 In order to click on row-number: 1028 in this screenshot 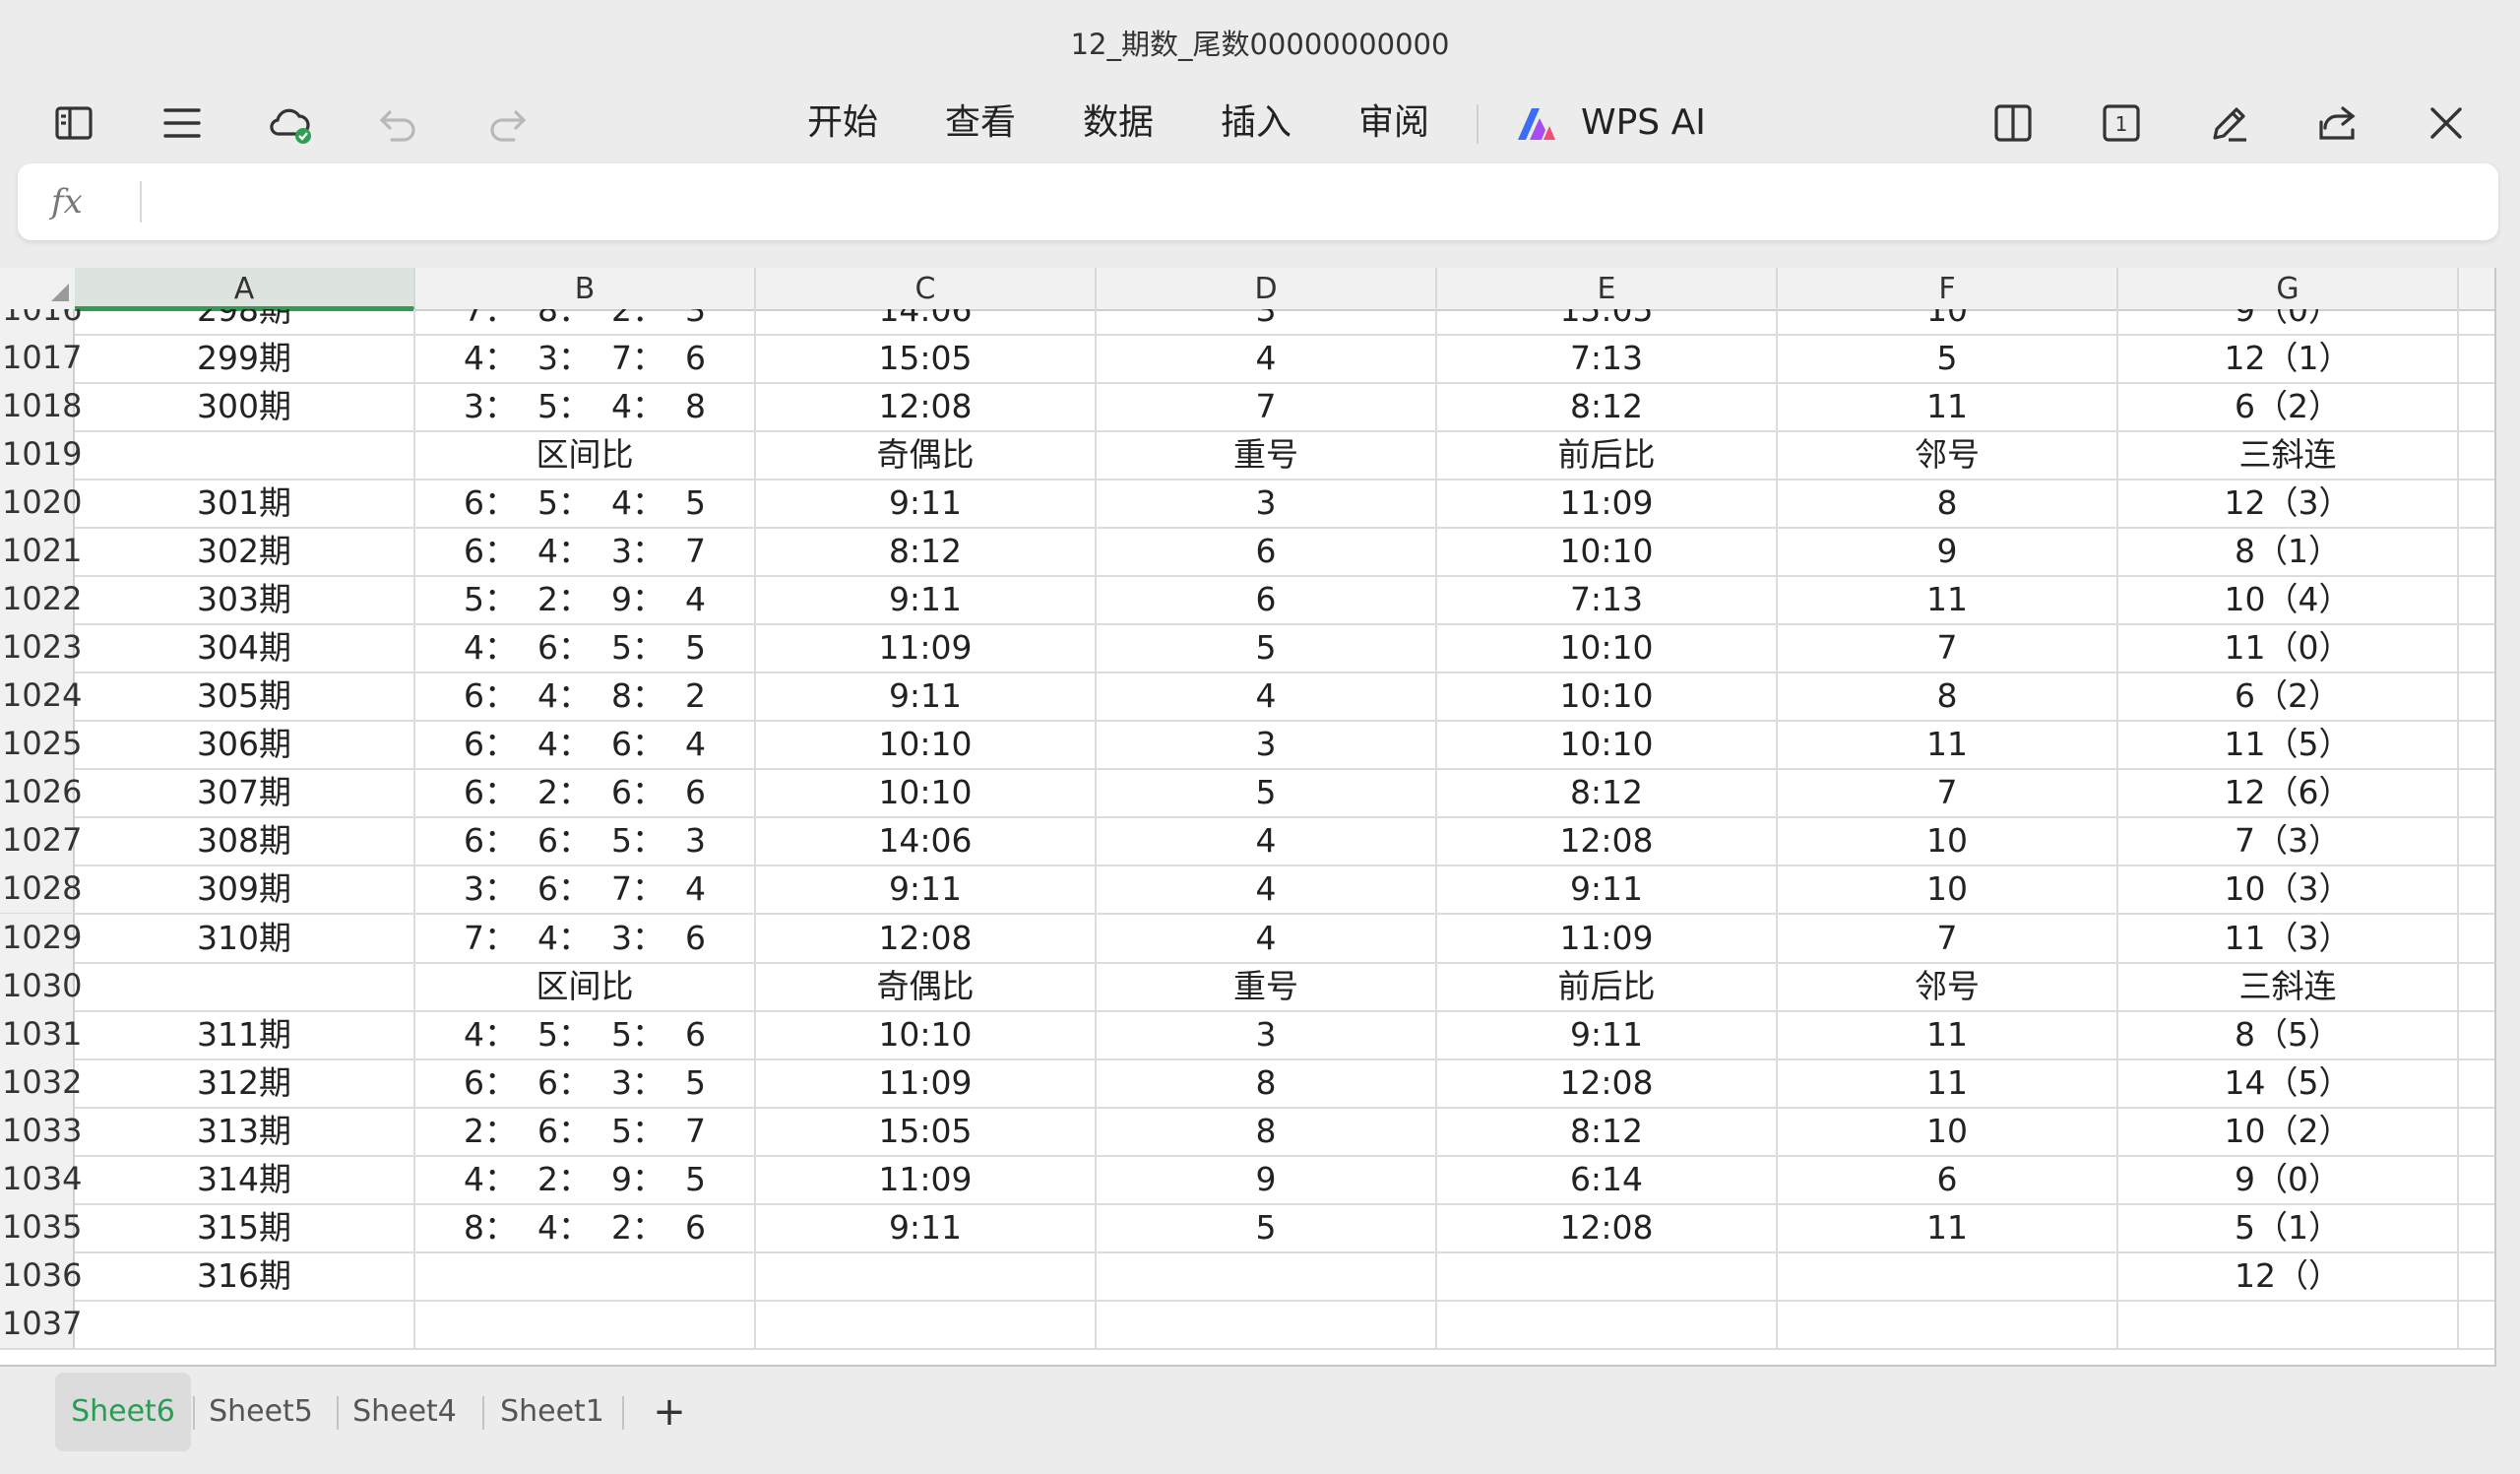, I will do `click(41, 890)`.